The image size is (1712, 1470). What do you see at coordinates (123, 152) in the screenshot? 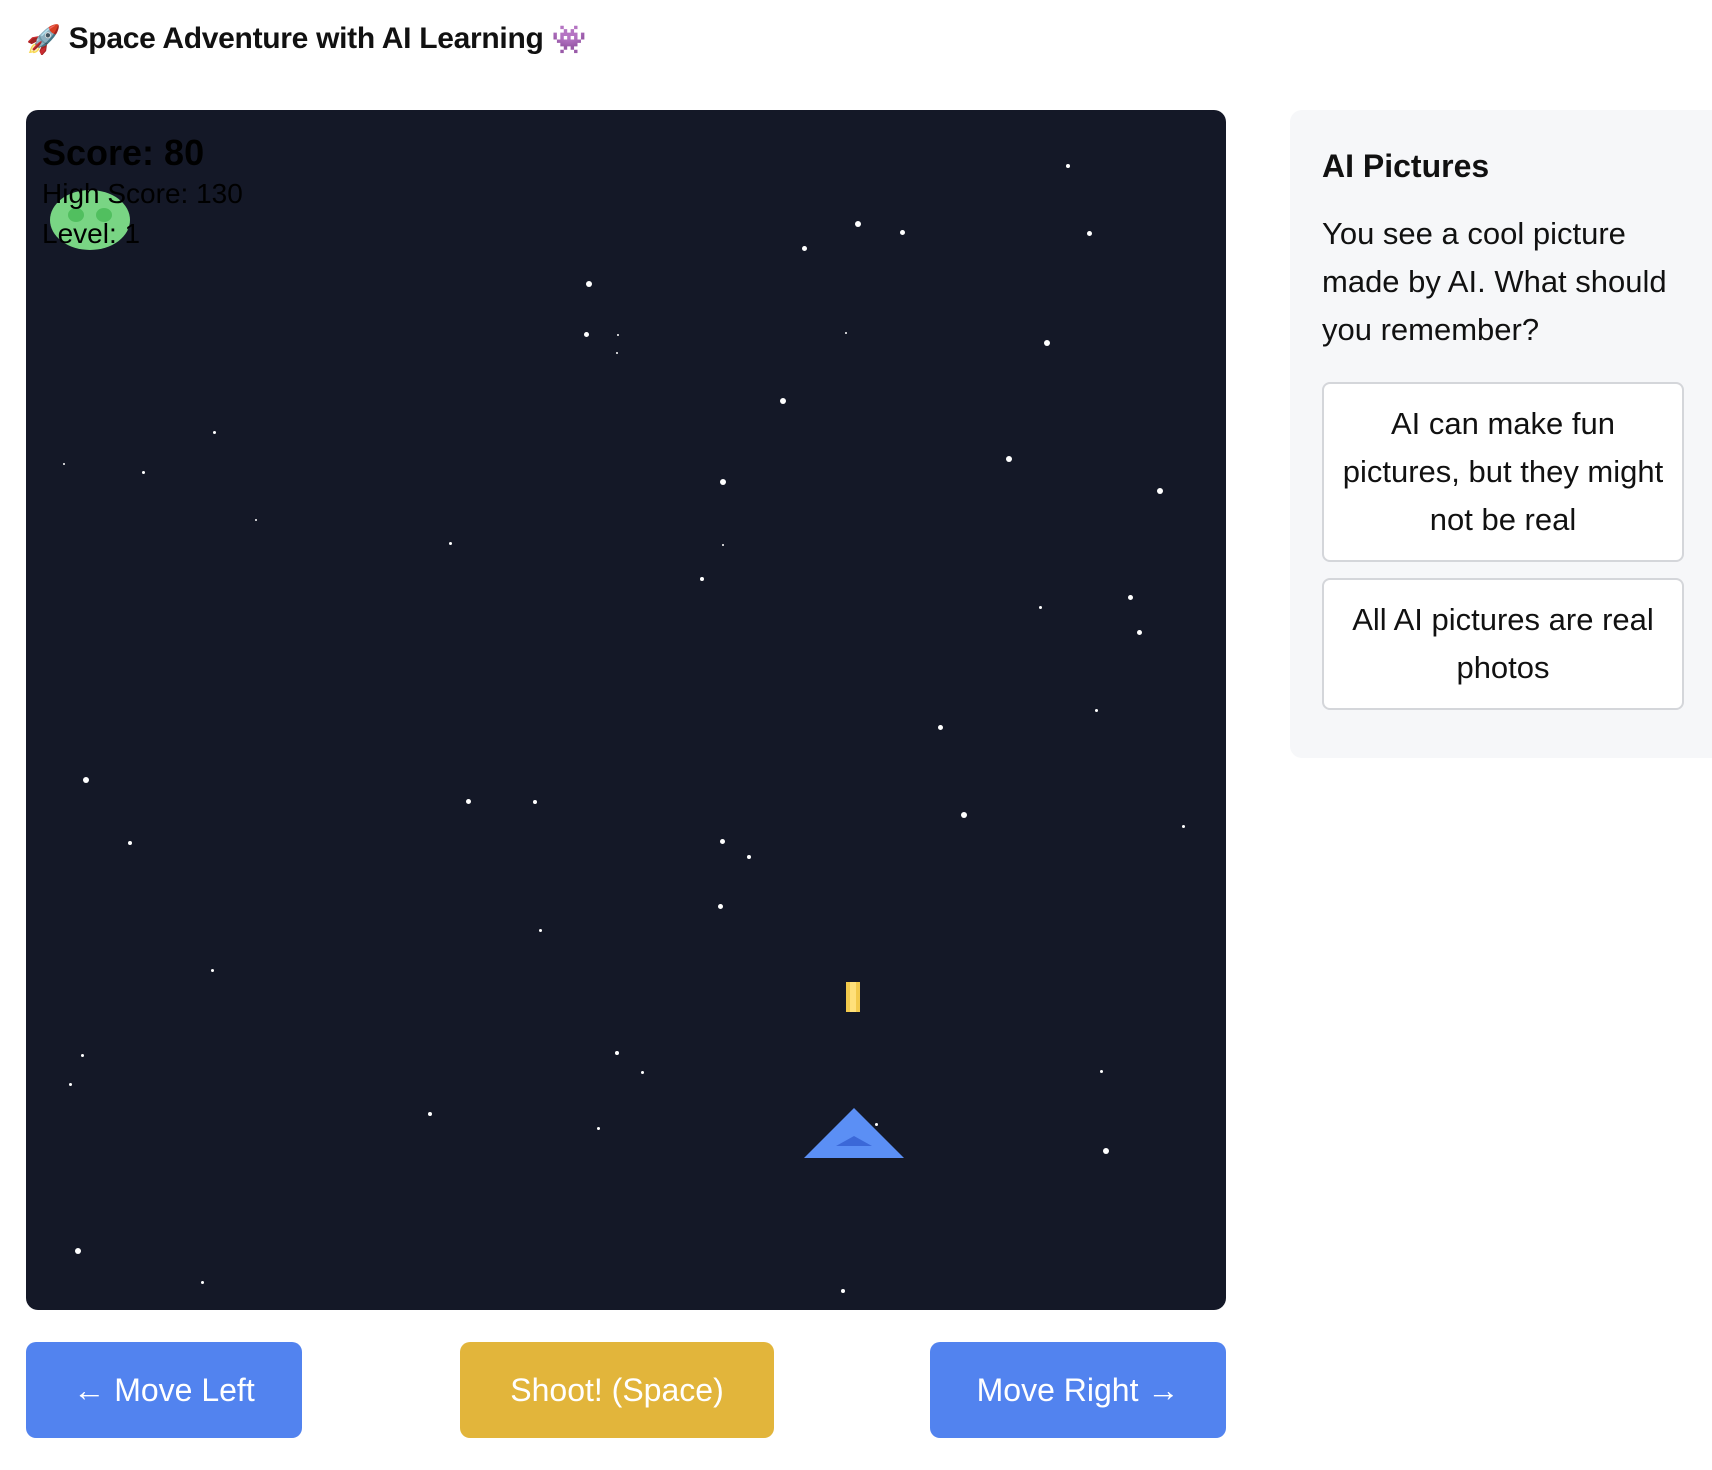
I see `score-display: Score: 80` at bounding box center [123, 152].